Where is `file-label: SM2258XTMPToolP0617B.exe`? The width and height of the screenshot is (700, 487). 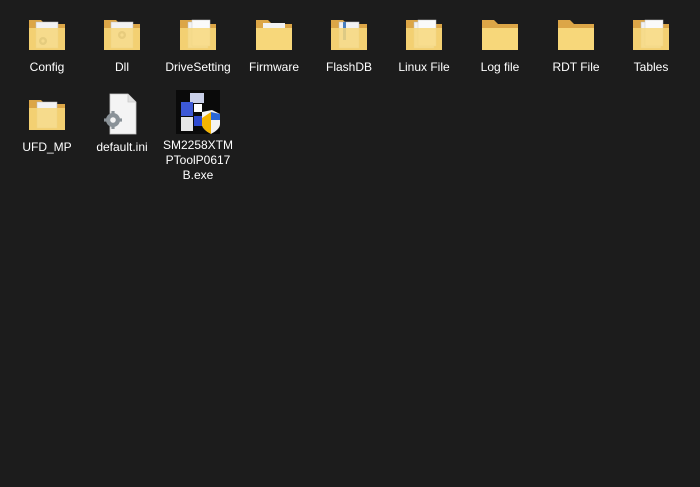 file-label: SM2258XTMPToolP0617B.exe is located at coordinates (198, 160).